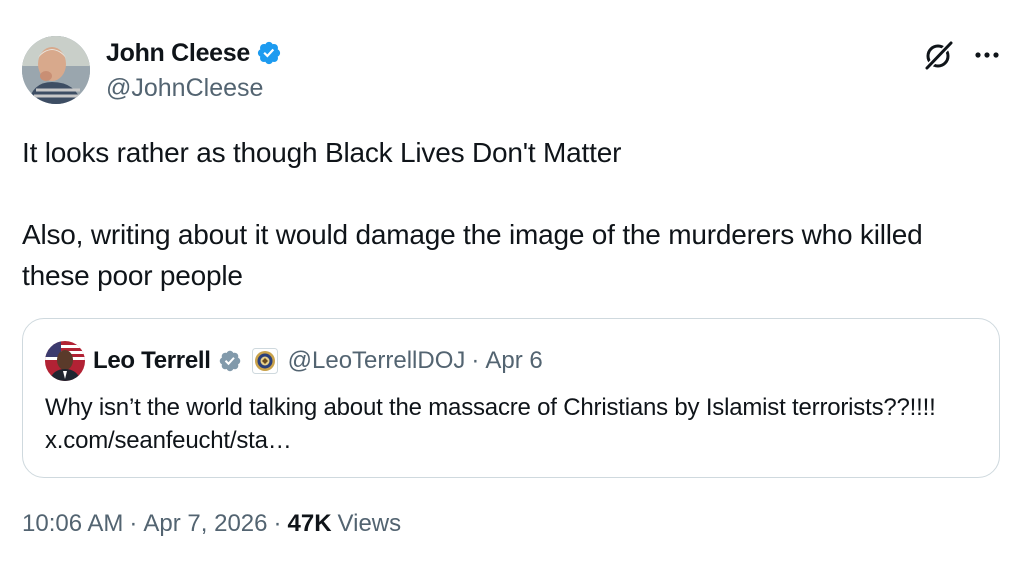 The height and width of the screenshot is (568, 1023). Describe the element at coordinates (72, 524) in the screenshot. I see `post-time: 10:06 AM` at that location.